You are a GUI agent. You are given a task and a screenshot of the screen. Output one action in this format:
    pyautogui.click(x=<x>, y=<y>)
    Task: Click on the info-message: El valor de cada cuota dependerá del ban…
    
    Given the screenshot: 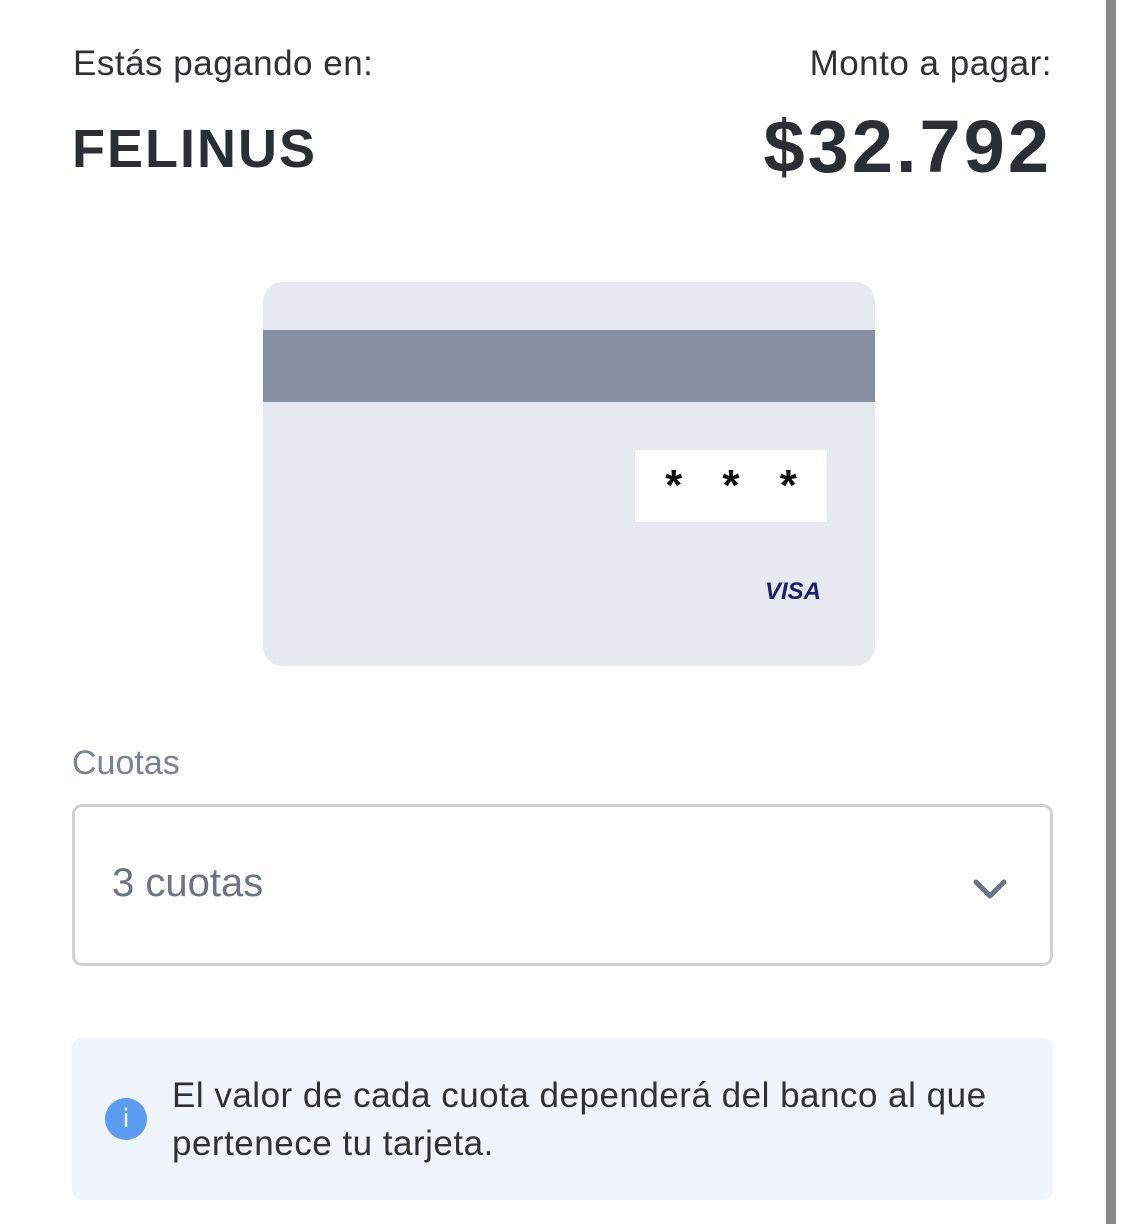 What is the action you would take?
    pyautogui.click(x=579, y=1119)
    